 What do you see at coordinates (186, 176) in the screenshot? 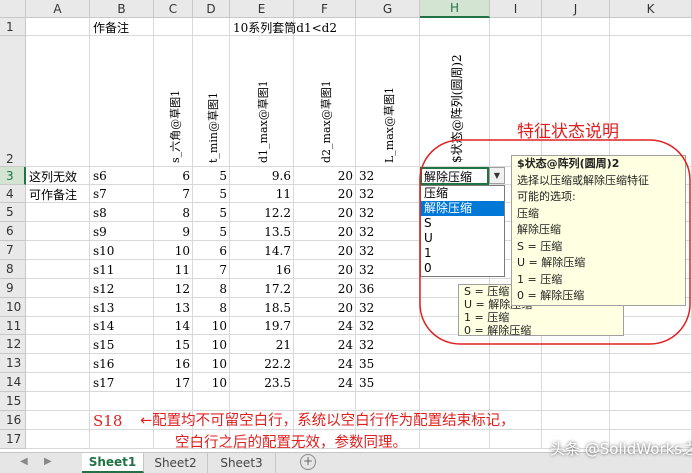
I see `table-cell-c: 6` at bounding box center [186, 176].